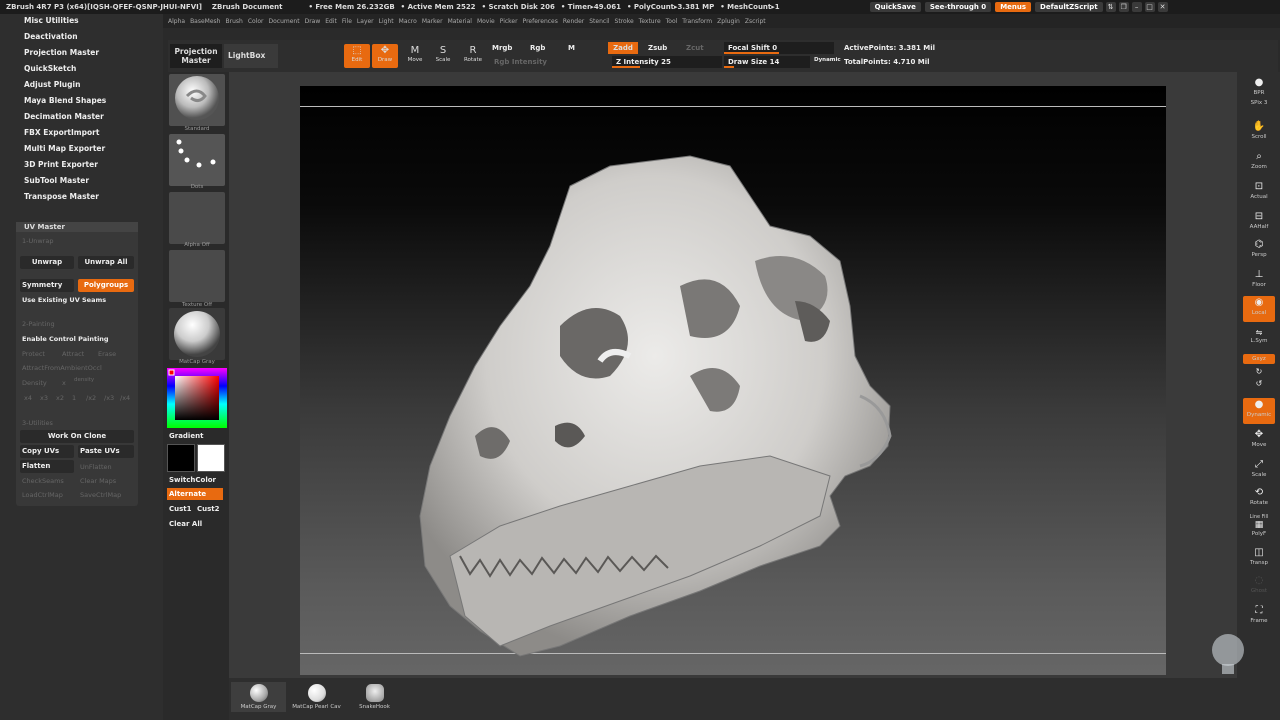  What do you see at coordinates (195, 494) in the screenshot?
I see `alternate-button: Alternate` at bounding box center [195, 494].